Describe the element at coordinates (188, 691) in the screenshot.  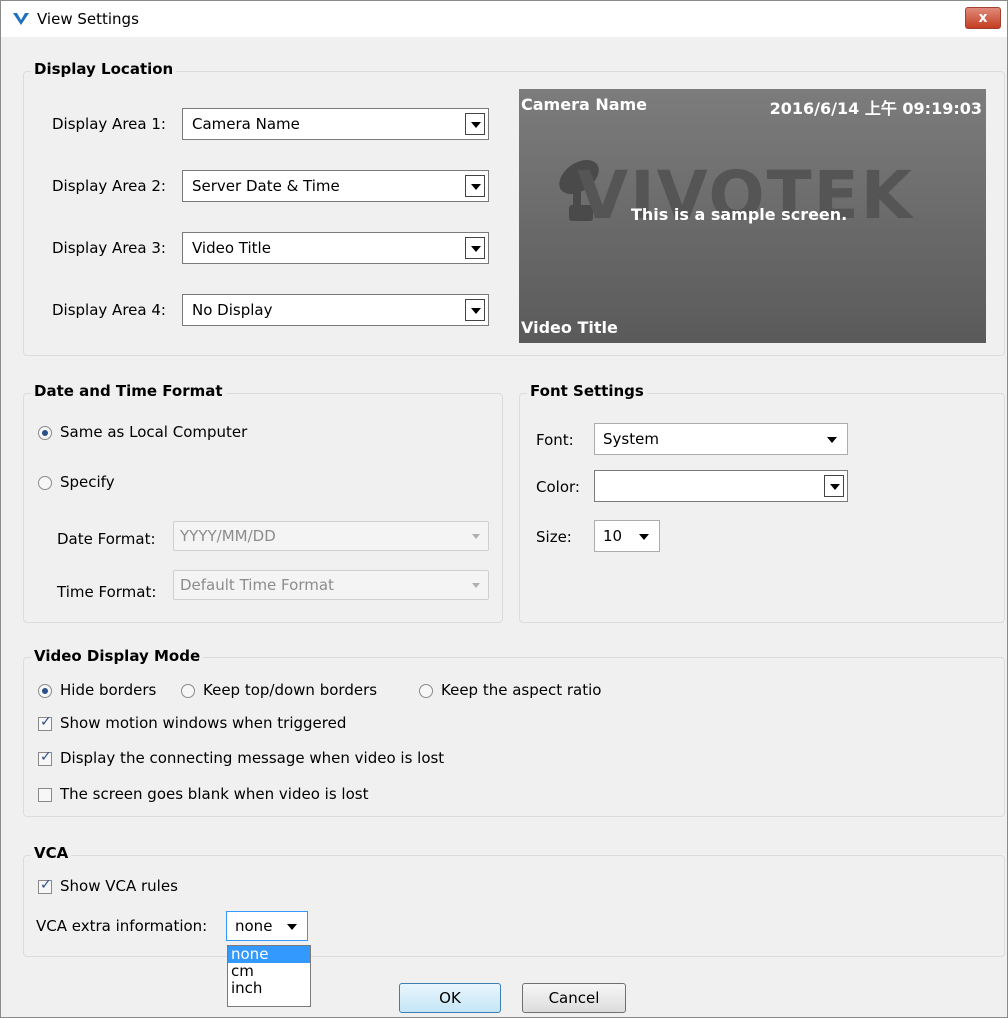
I see `keep-top-down-borders-radio` at that location.